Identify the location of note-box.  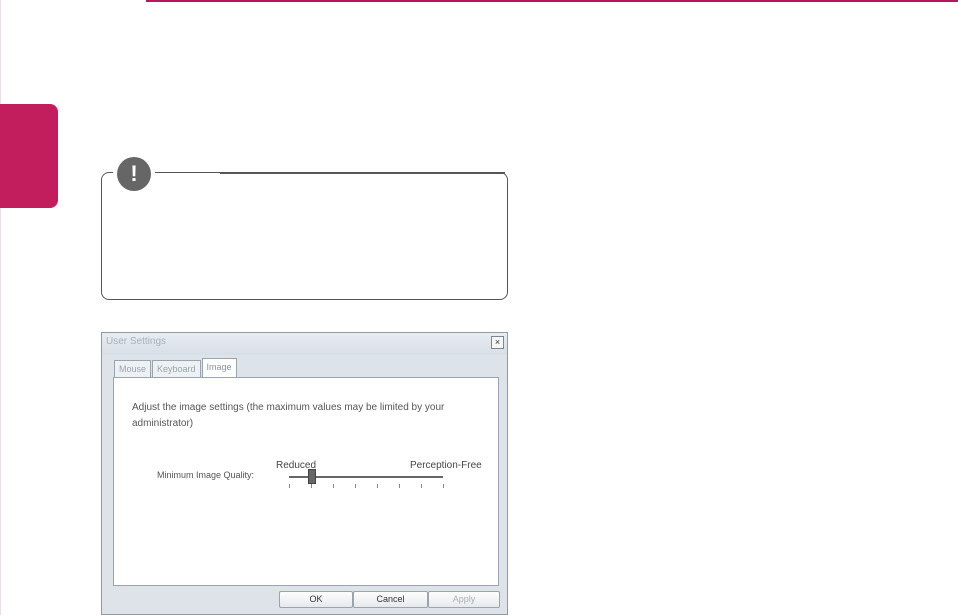
(304, 236).